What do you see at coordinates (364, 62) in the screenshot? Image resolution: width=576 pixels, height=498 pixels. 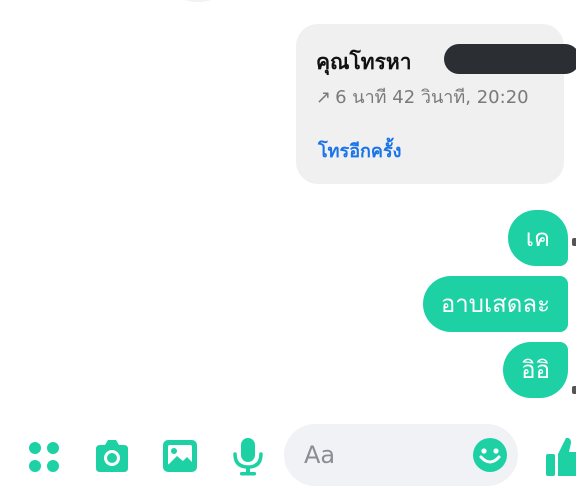 I see `call-title: คุณโทรหา` at bounding box center [364, 62].